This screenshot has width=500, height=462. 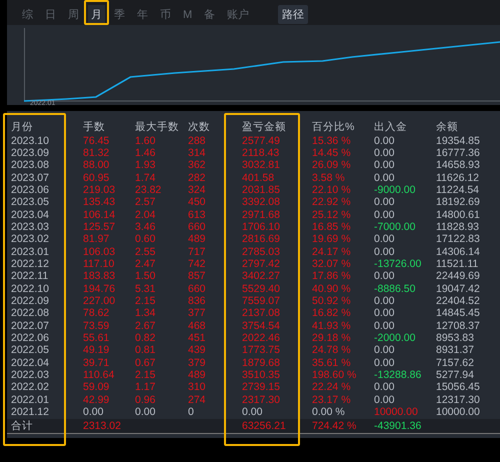 I want to click on table-cell-text: 194.76, so click(x=99, y=288).